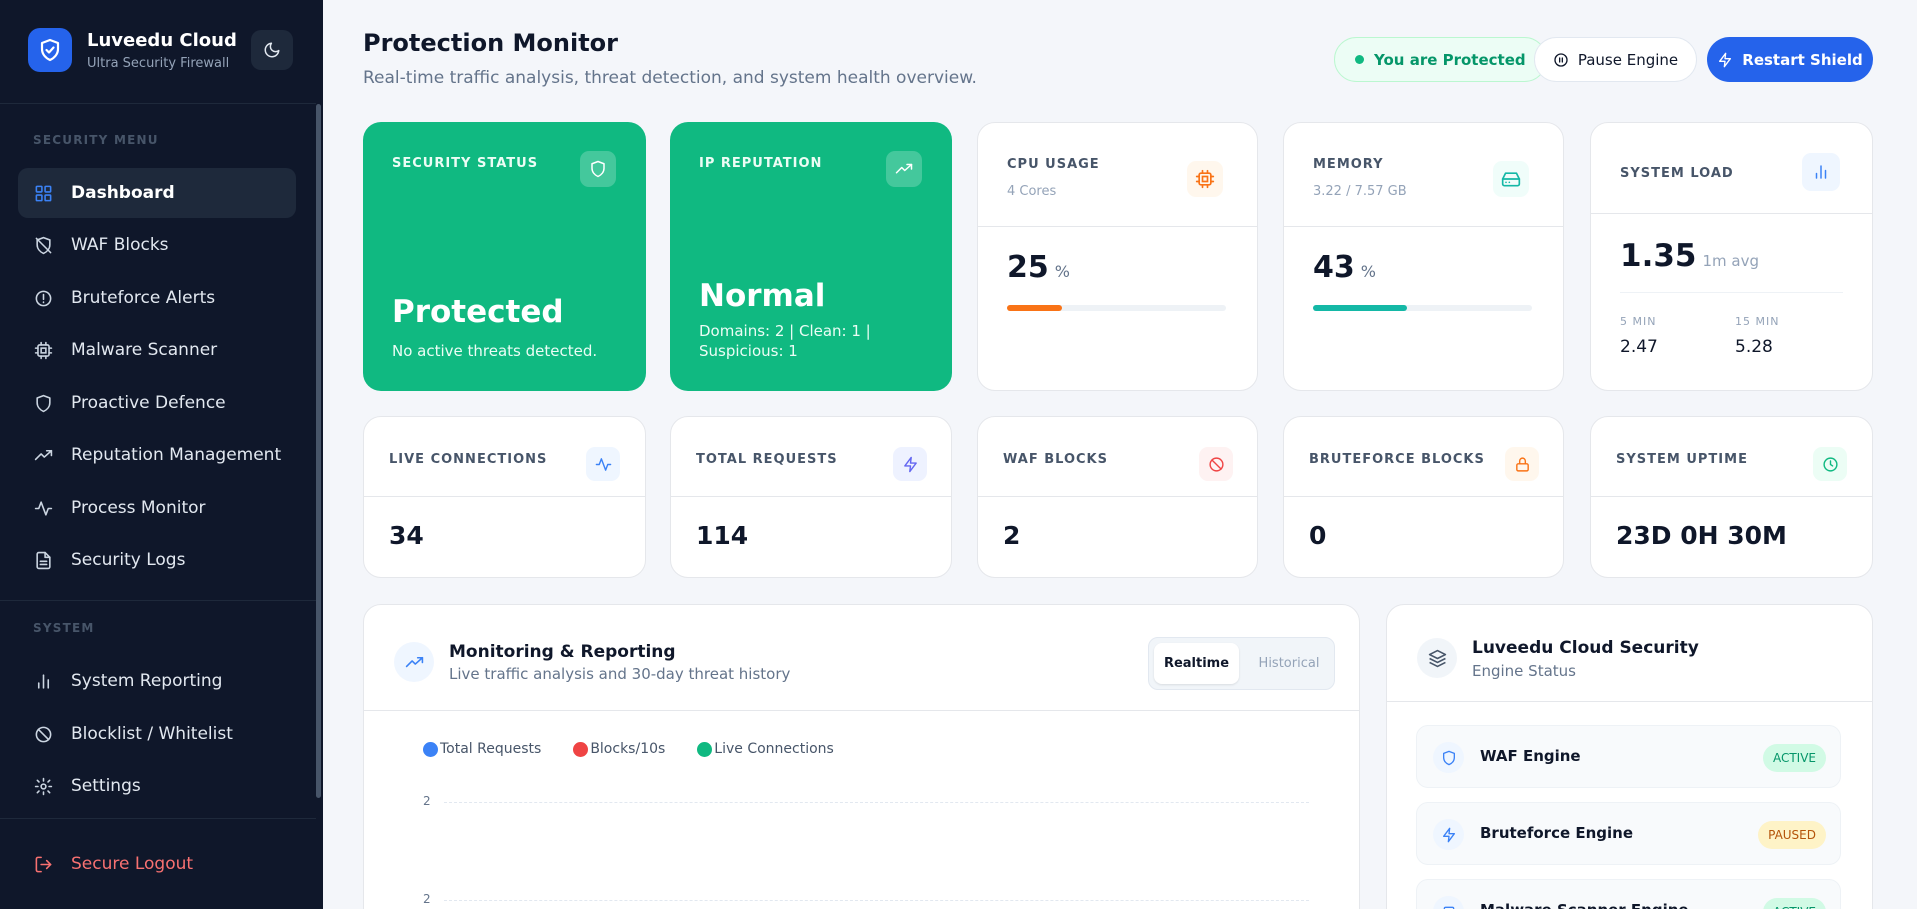 Image resolution: width=1917 pixels, height=909 pixels. Describe the element at coordinates (1561, 60) in the screenshot. I see `pause-icon` at that location.